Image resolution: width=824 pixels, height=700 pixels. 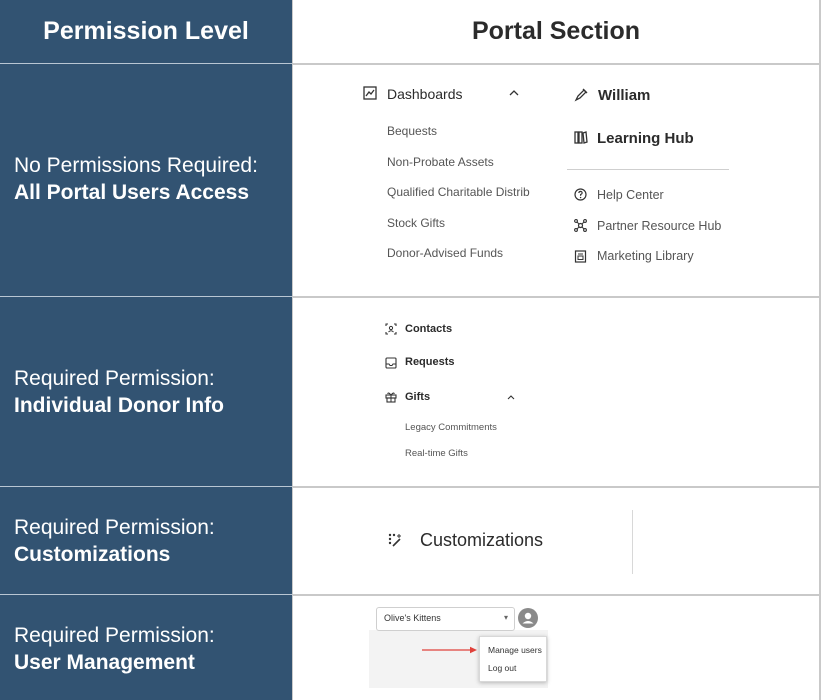 I want to click on gift-icon, so click(x=391, y=397).